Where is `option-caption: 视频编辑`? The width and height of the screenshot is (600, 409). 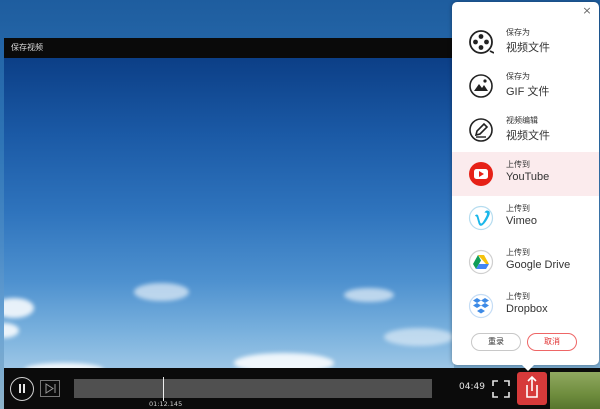
option-caption: 视频编辑 is located at coordinates (522, 120).